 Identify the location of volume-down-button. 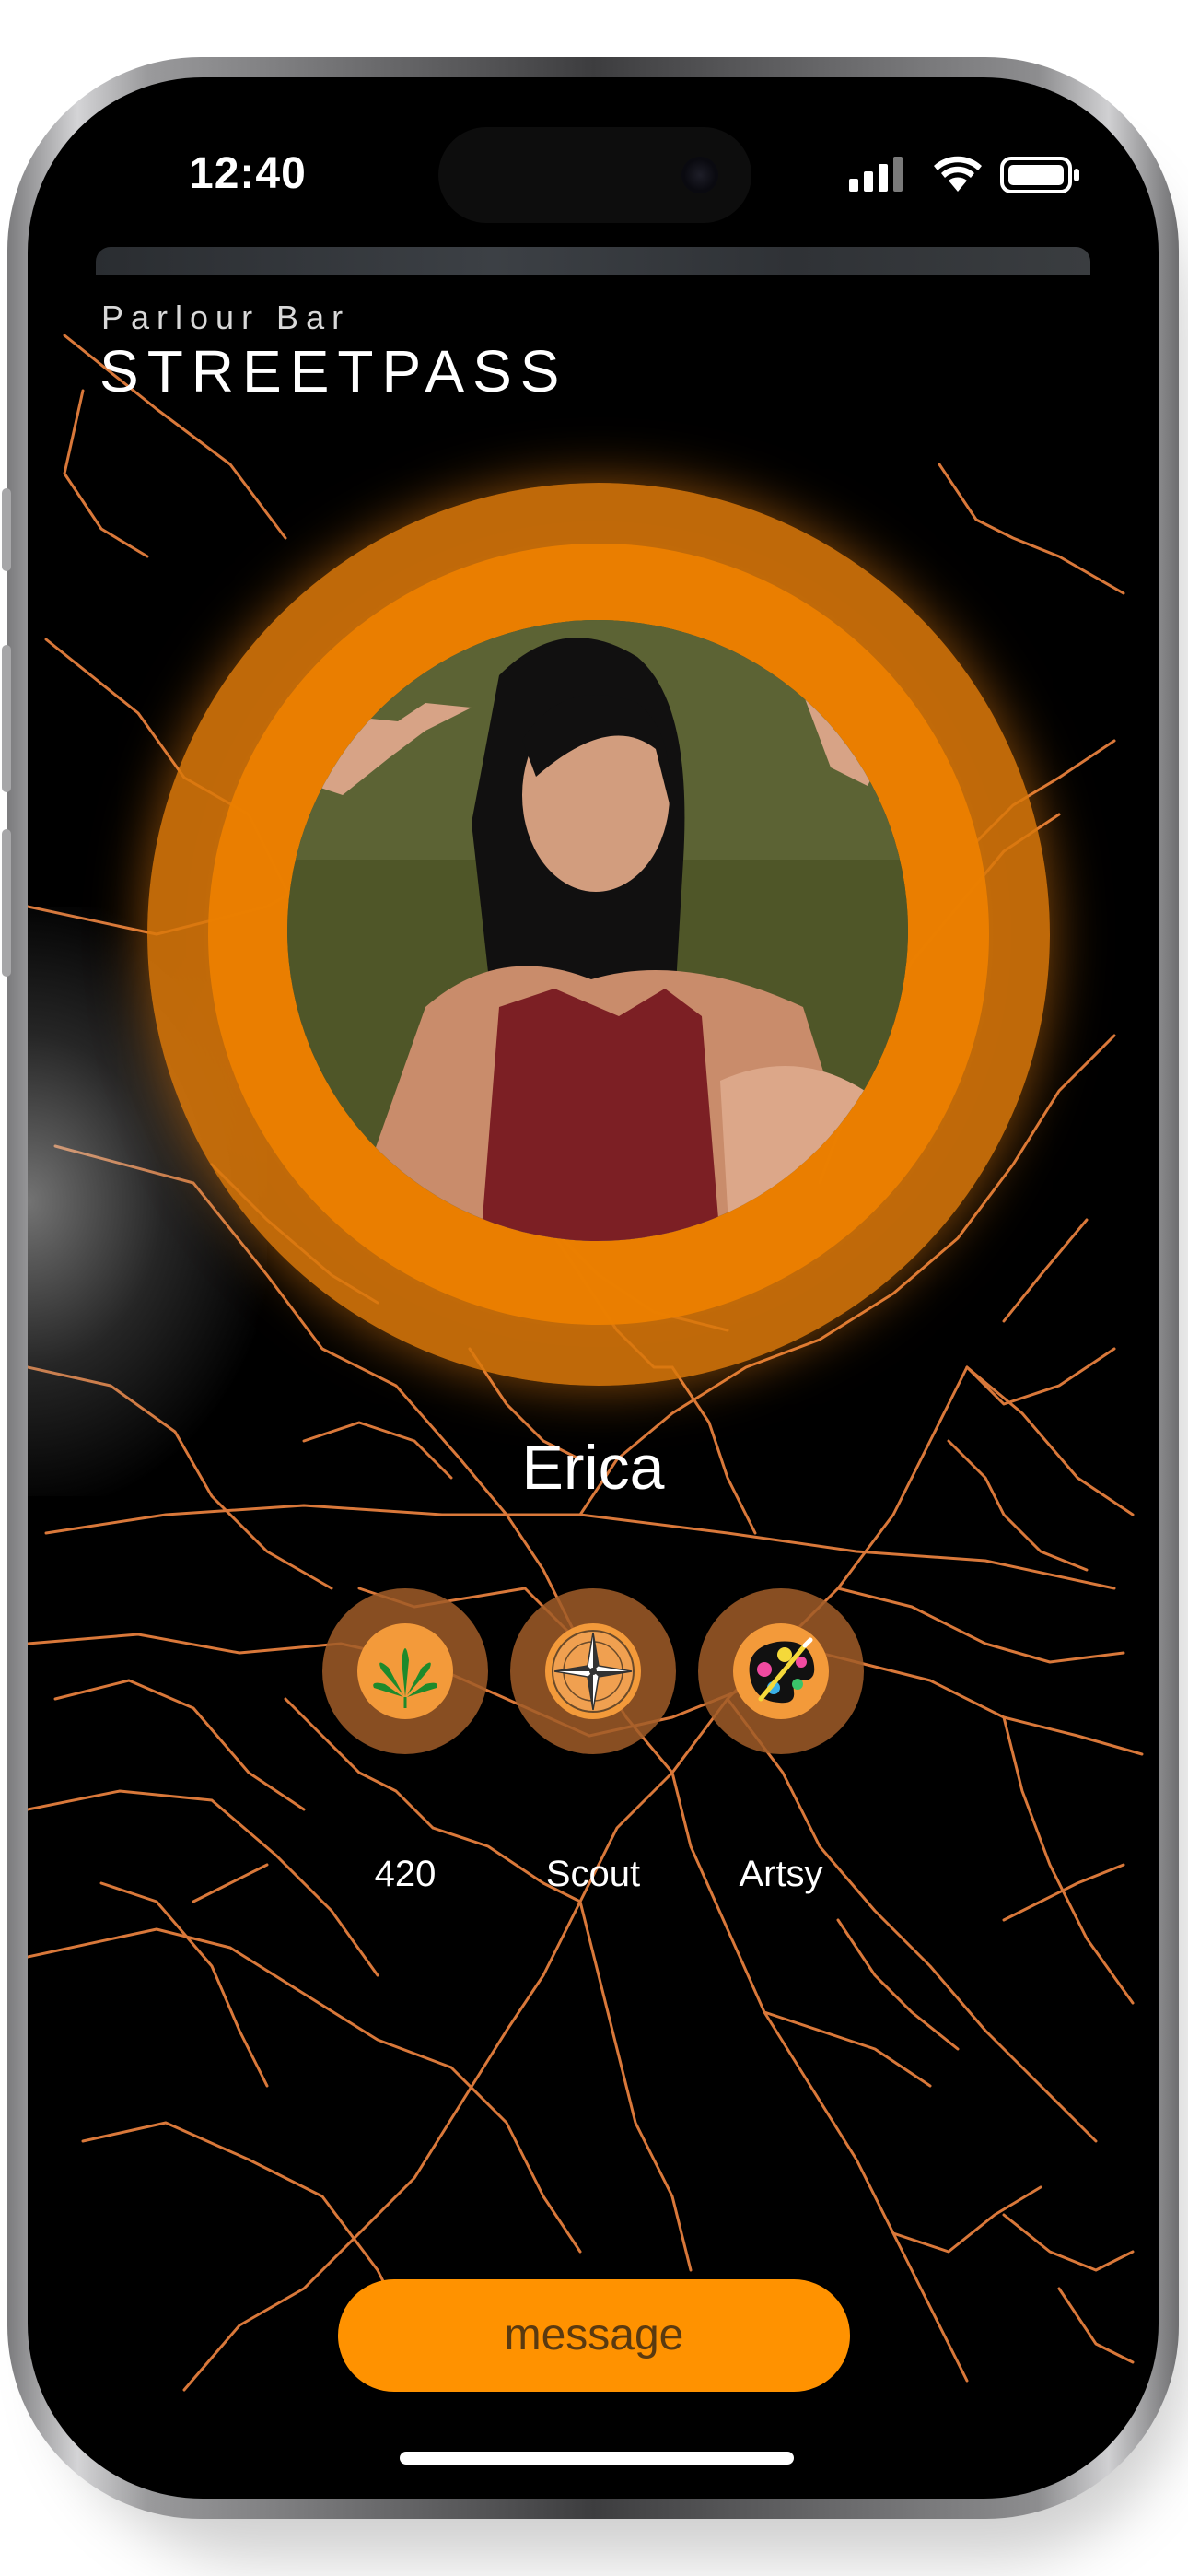
(6, 903).